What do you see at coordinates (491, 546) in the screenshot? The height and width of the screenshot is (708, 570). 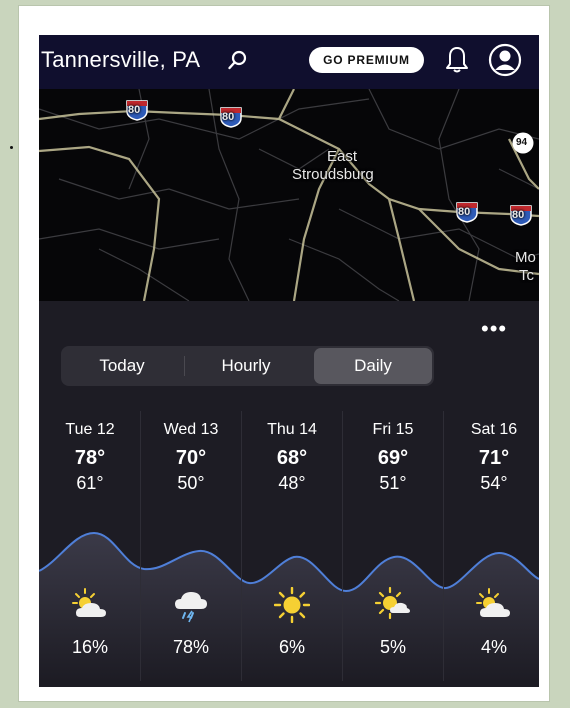 I see `day-column: Sat 16 71° 54° 4%` at bounding box center [491, 546].